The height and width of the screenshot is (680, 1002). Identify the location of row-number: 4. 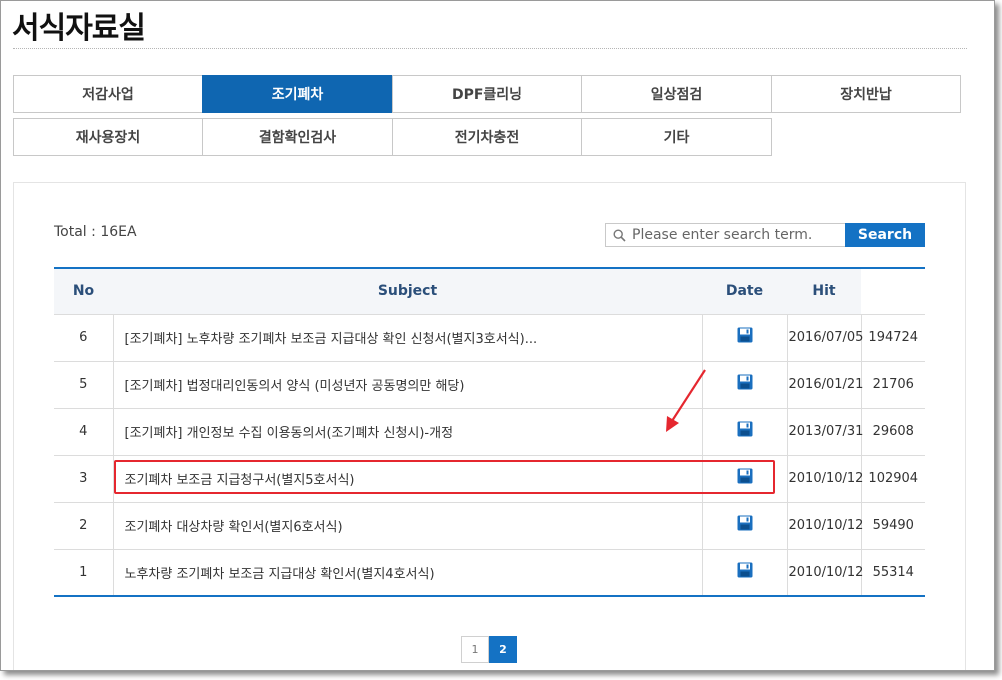
(84, 431).